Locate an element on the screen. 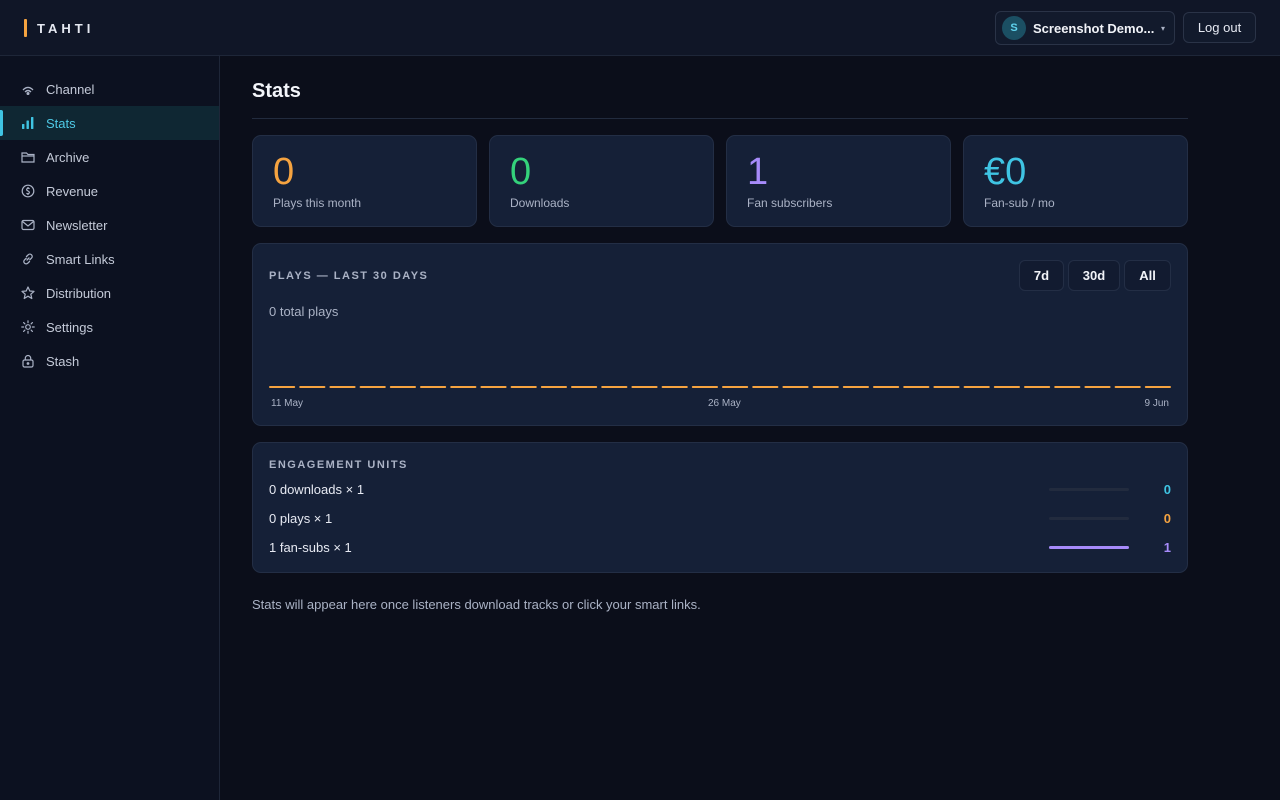 The image size is (1280, 800). sidebar-item-label: Stash is located at coordinates (63, 361).